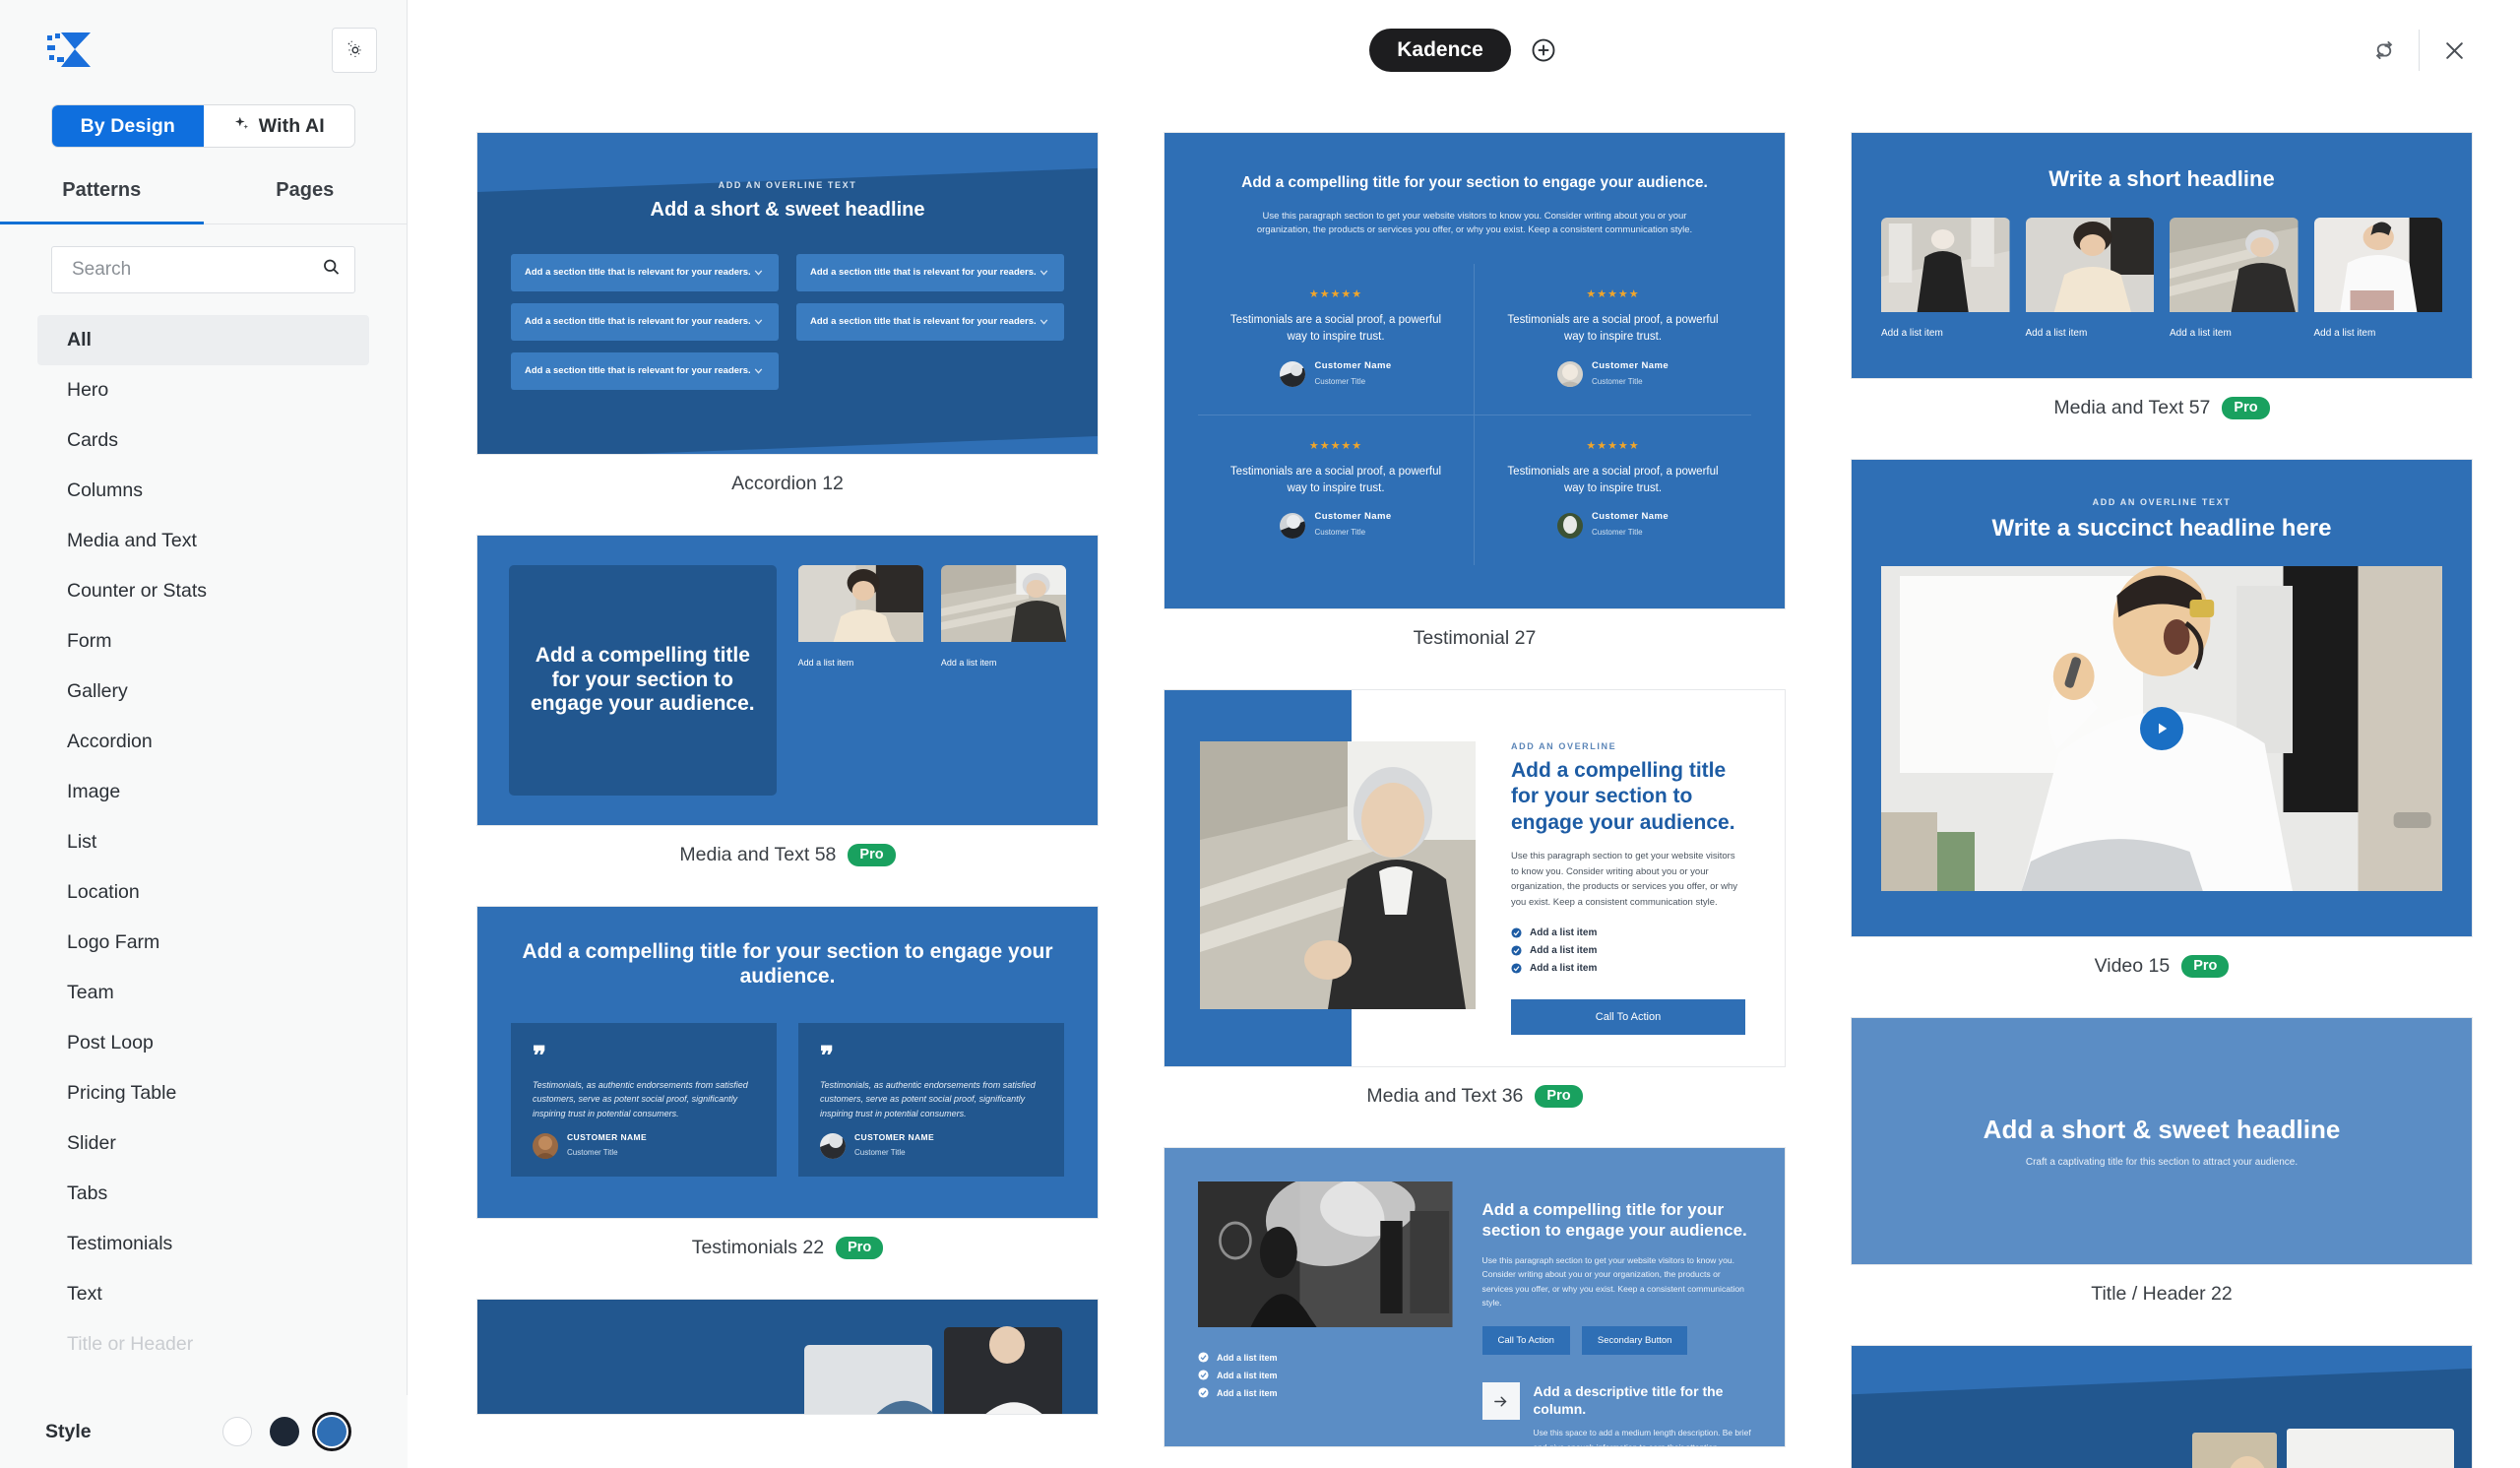 The image size is (2520, 1468). Describe the element at coordinates (279, 126) in the screenshot. I see `mode-with-ai-button: With AI` at that location.